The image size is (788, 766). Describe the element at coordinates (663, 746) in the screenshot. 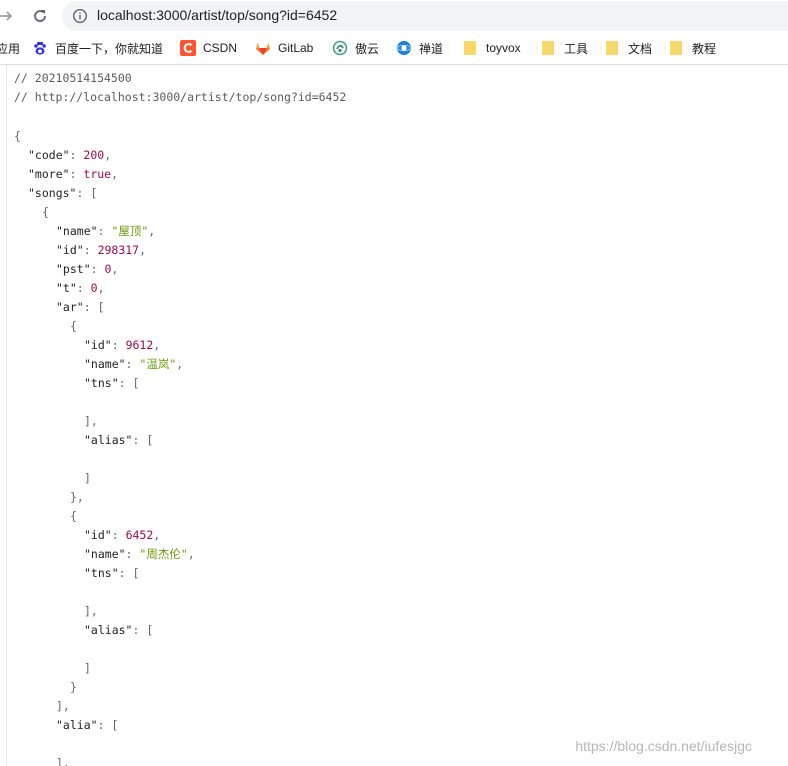

I see `watermark: https://blog.csdn.net/iufesjgc` at that location.